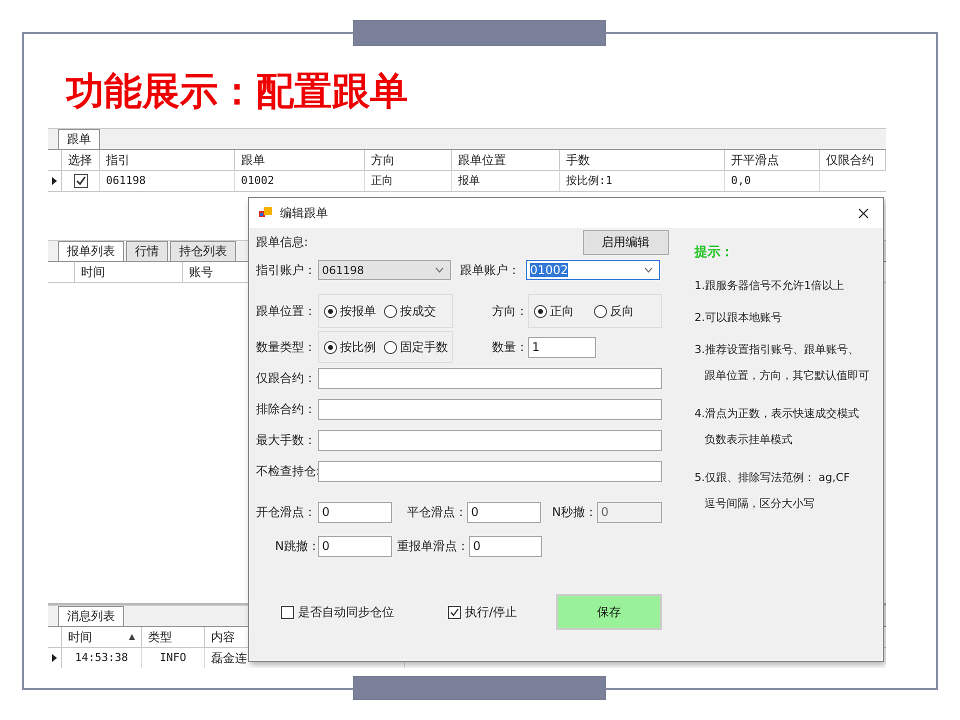  Describe the element at coordinates (739, 318) in the screenshot. I see `tip-text: 2.可以跟本地账号` at that location.